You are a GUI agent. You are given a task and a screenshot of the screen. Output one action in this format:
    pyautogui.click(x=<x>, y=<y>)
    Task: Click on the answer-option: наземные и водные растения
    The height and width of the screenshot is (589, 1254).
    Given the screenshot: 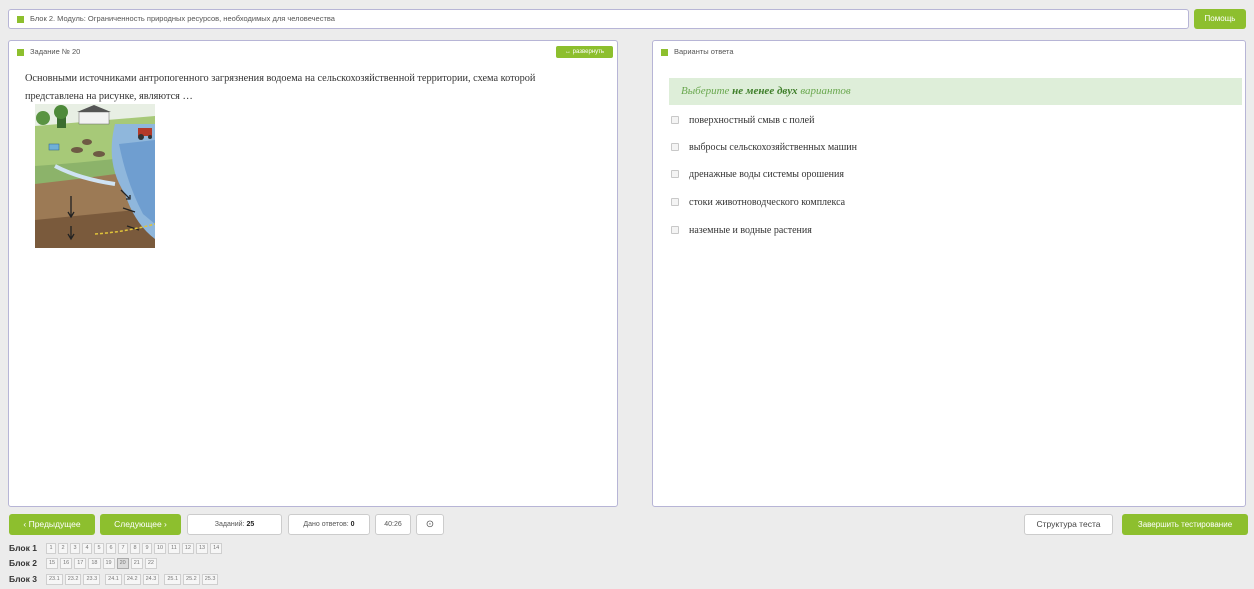 What is the action you would take?
    pyautogui.click(x=741, y=231)
    